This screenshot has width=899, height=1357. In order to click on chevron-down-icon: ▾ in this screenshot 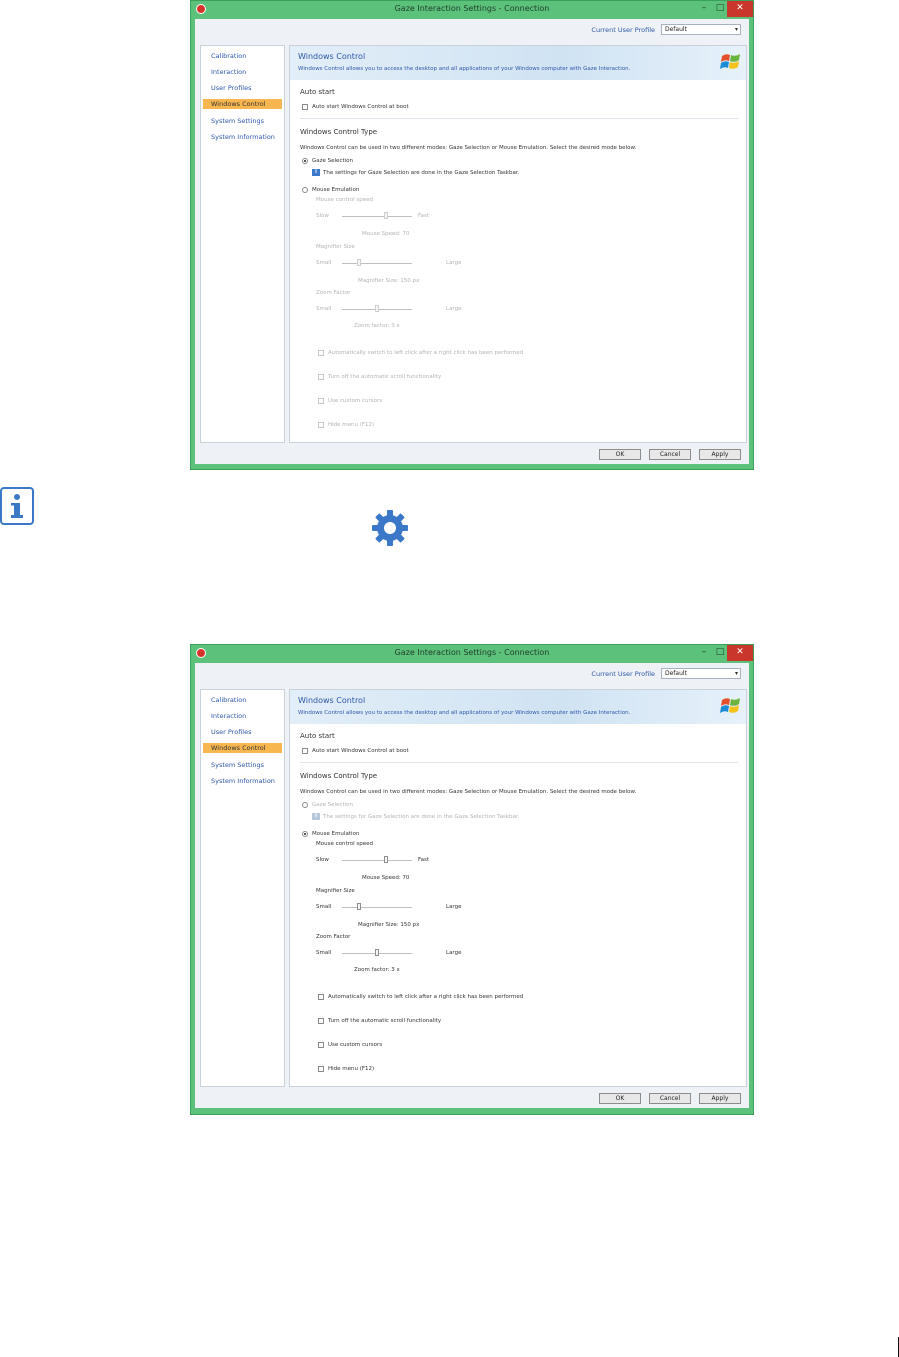, I will do `click(736, 673)`.